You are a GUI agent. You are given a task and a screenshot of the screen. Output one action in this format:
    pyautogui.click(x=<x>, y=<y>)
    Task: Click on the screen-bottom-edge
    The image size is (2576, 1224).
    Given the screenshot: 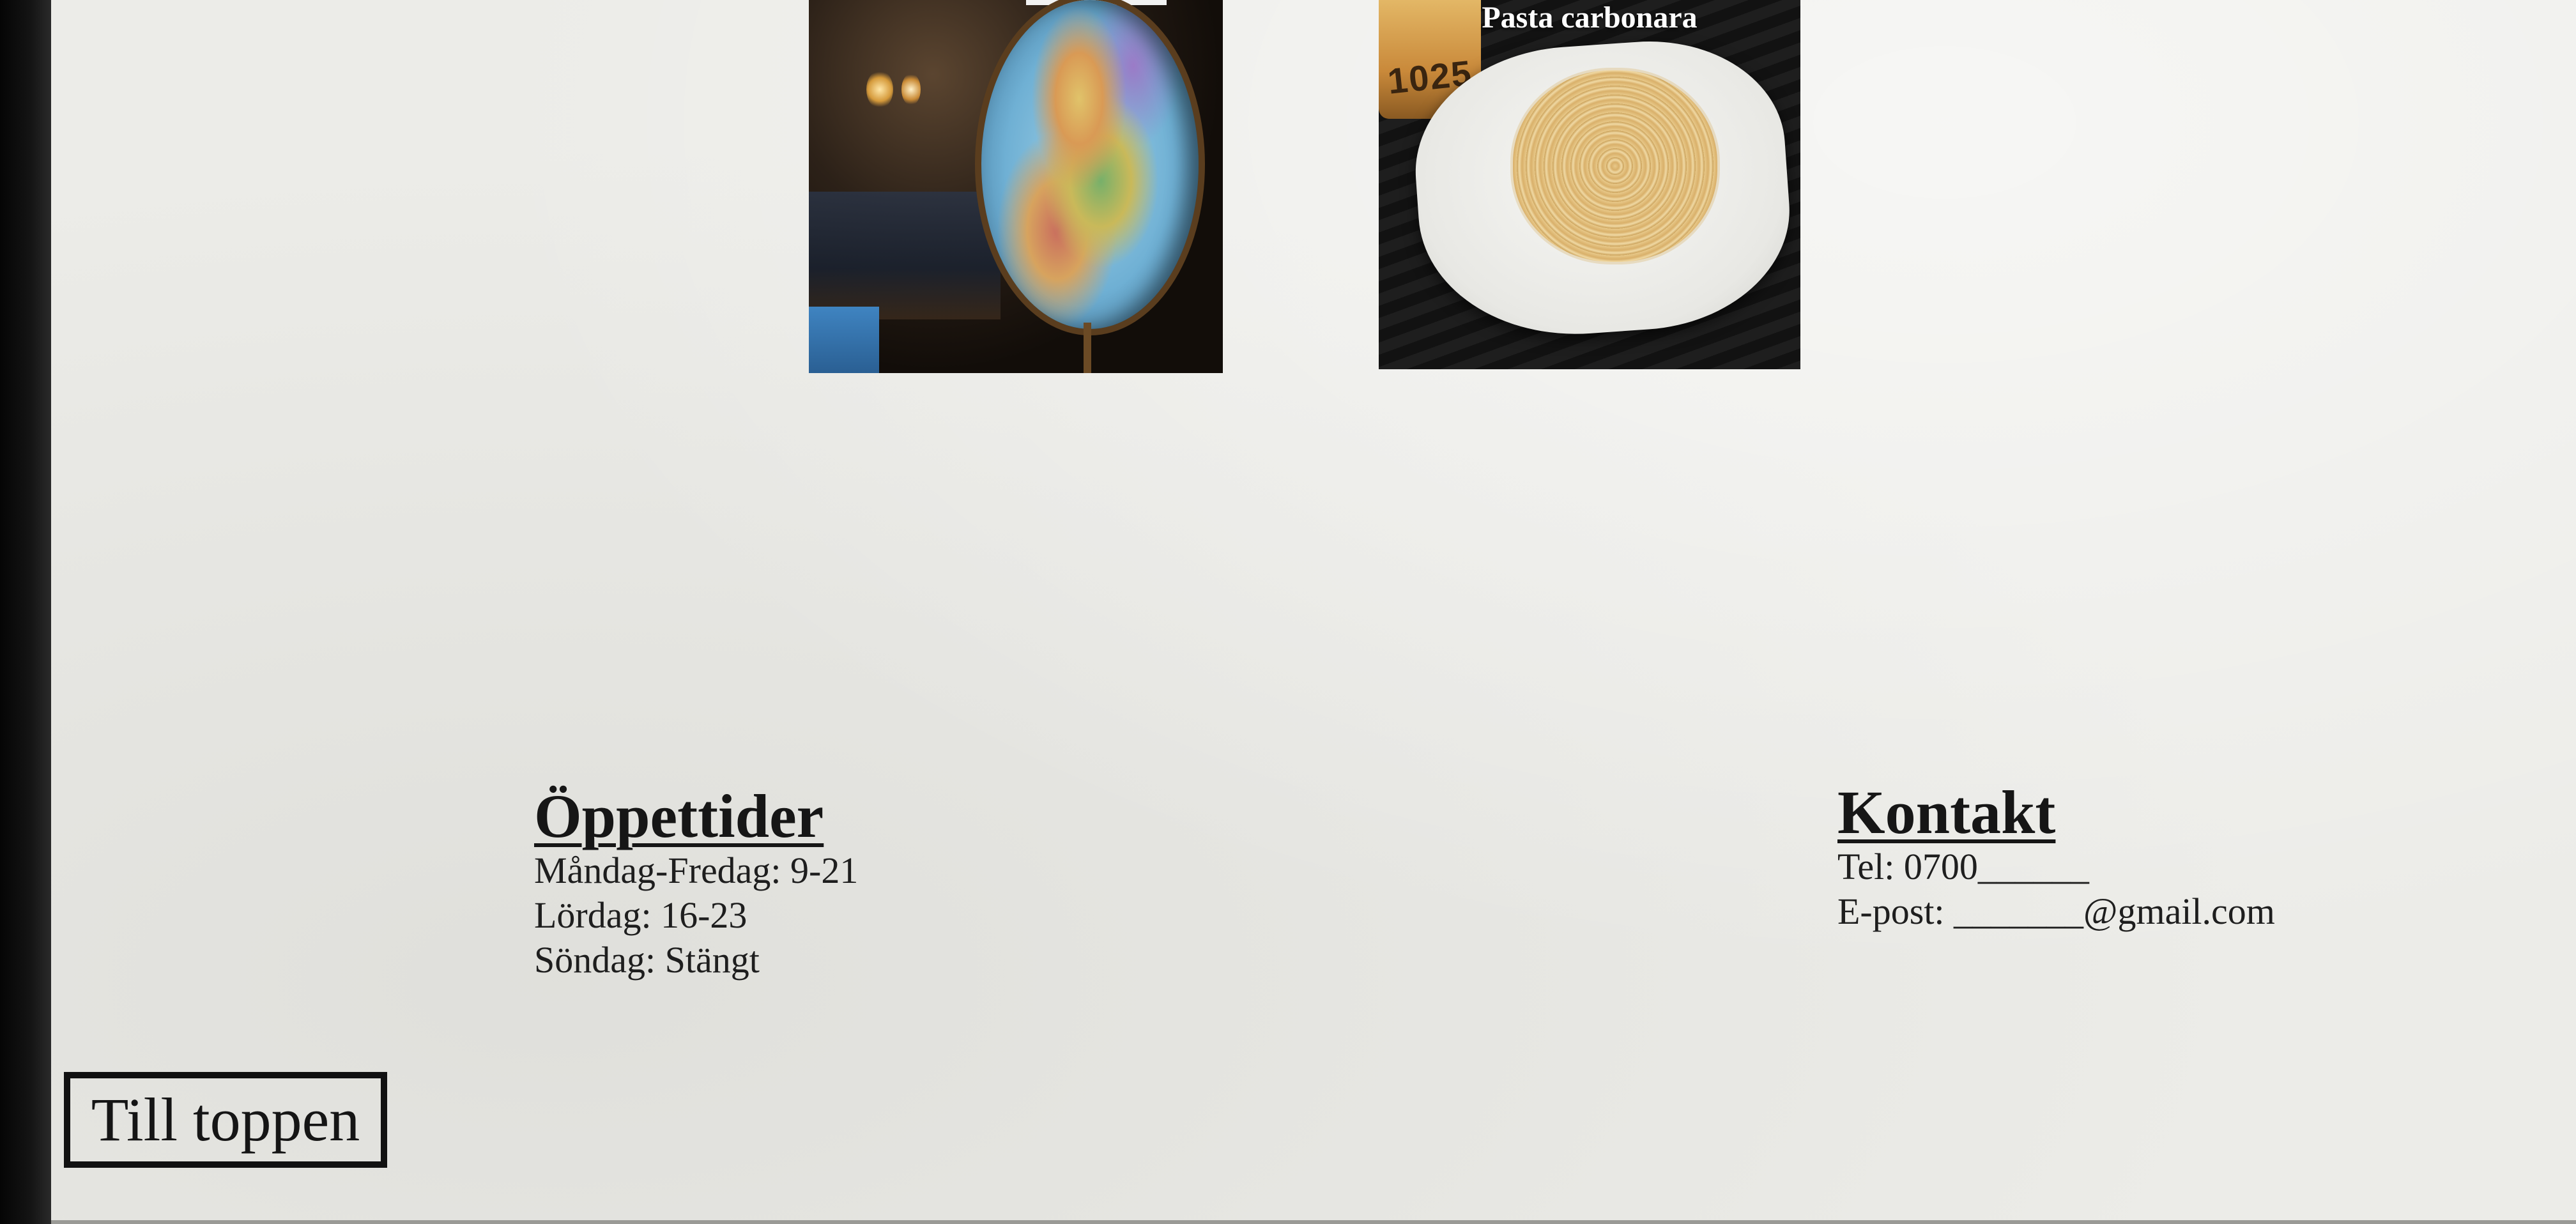 What is the action you would take?
    pyautogui.click(x=1313, y=1222)
    